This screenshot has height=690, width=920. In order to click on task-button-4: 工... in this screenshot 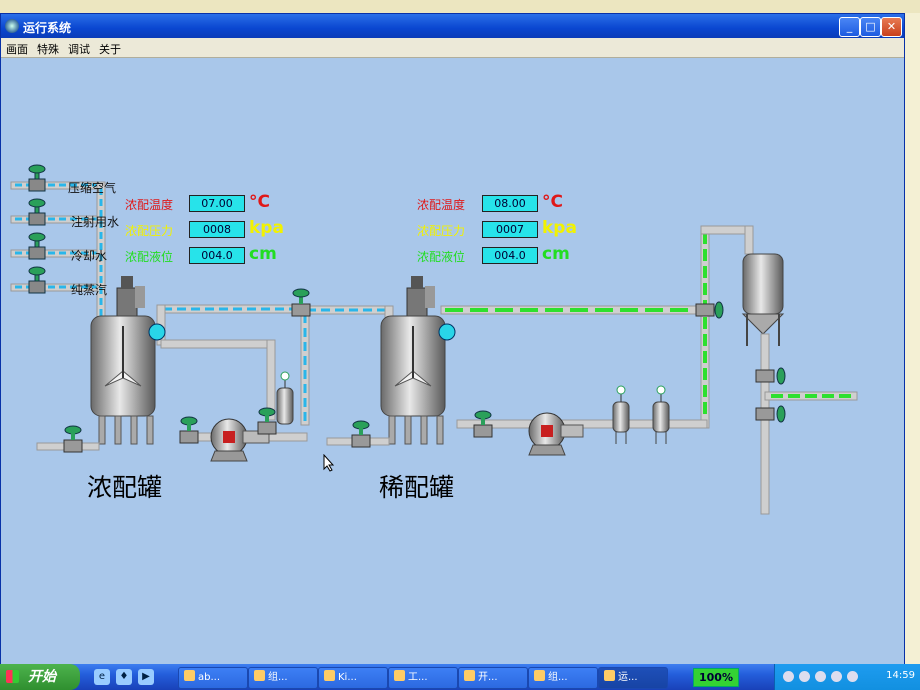, I will do `click(423, 678)`.